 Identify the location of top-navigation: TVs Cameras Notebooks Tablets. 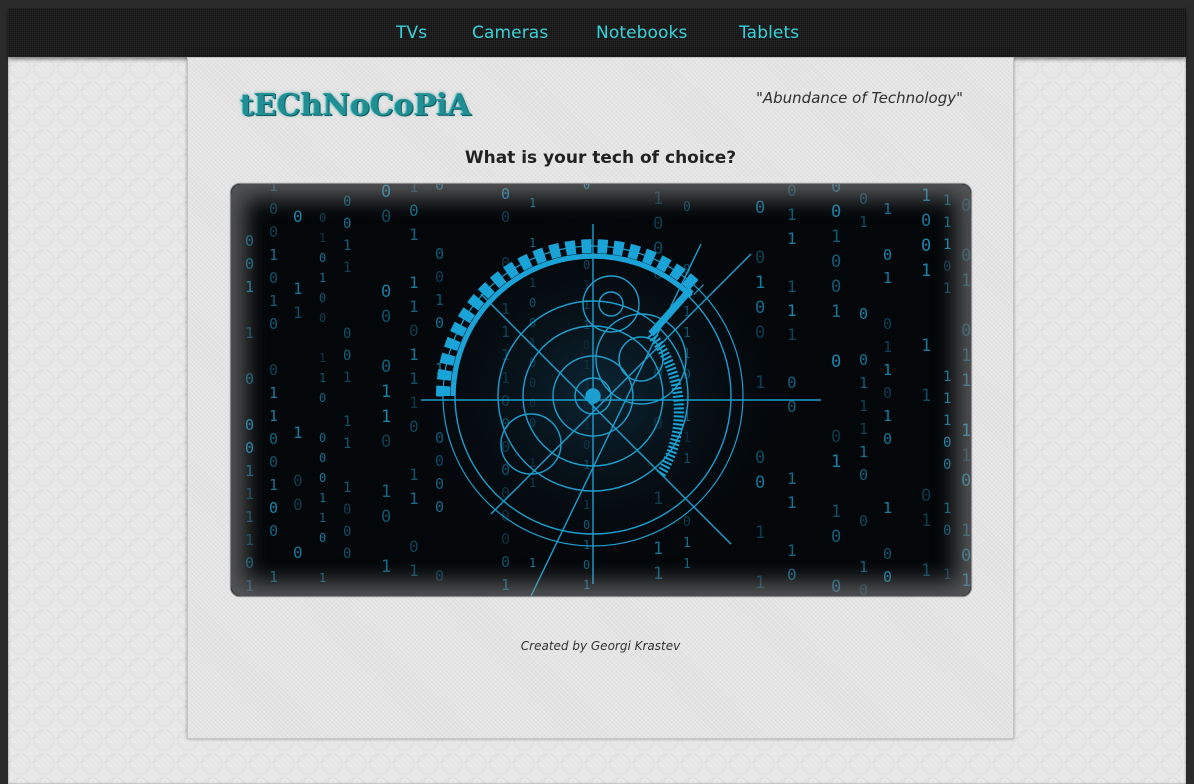
(597, 32).